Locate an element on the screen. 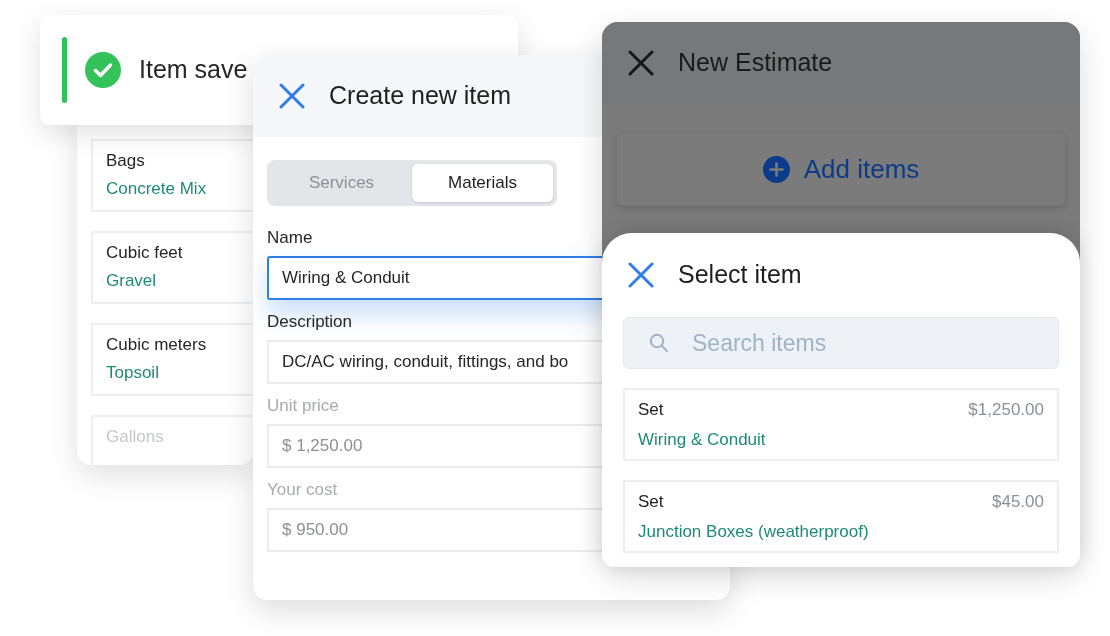 The height and width of the screenshot is (636, 1110). toast-message: Item save is located at coordinates (193, 70).